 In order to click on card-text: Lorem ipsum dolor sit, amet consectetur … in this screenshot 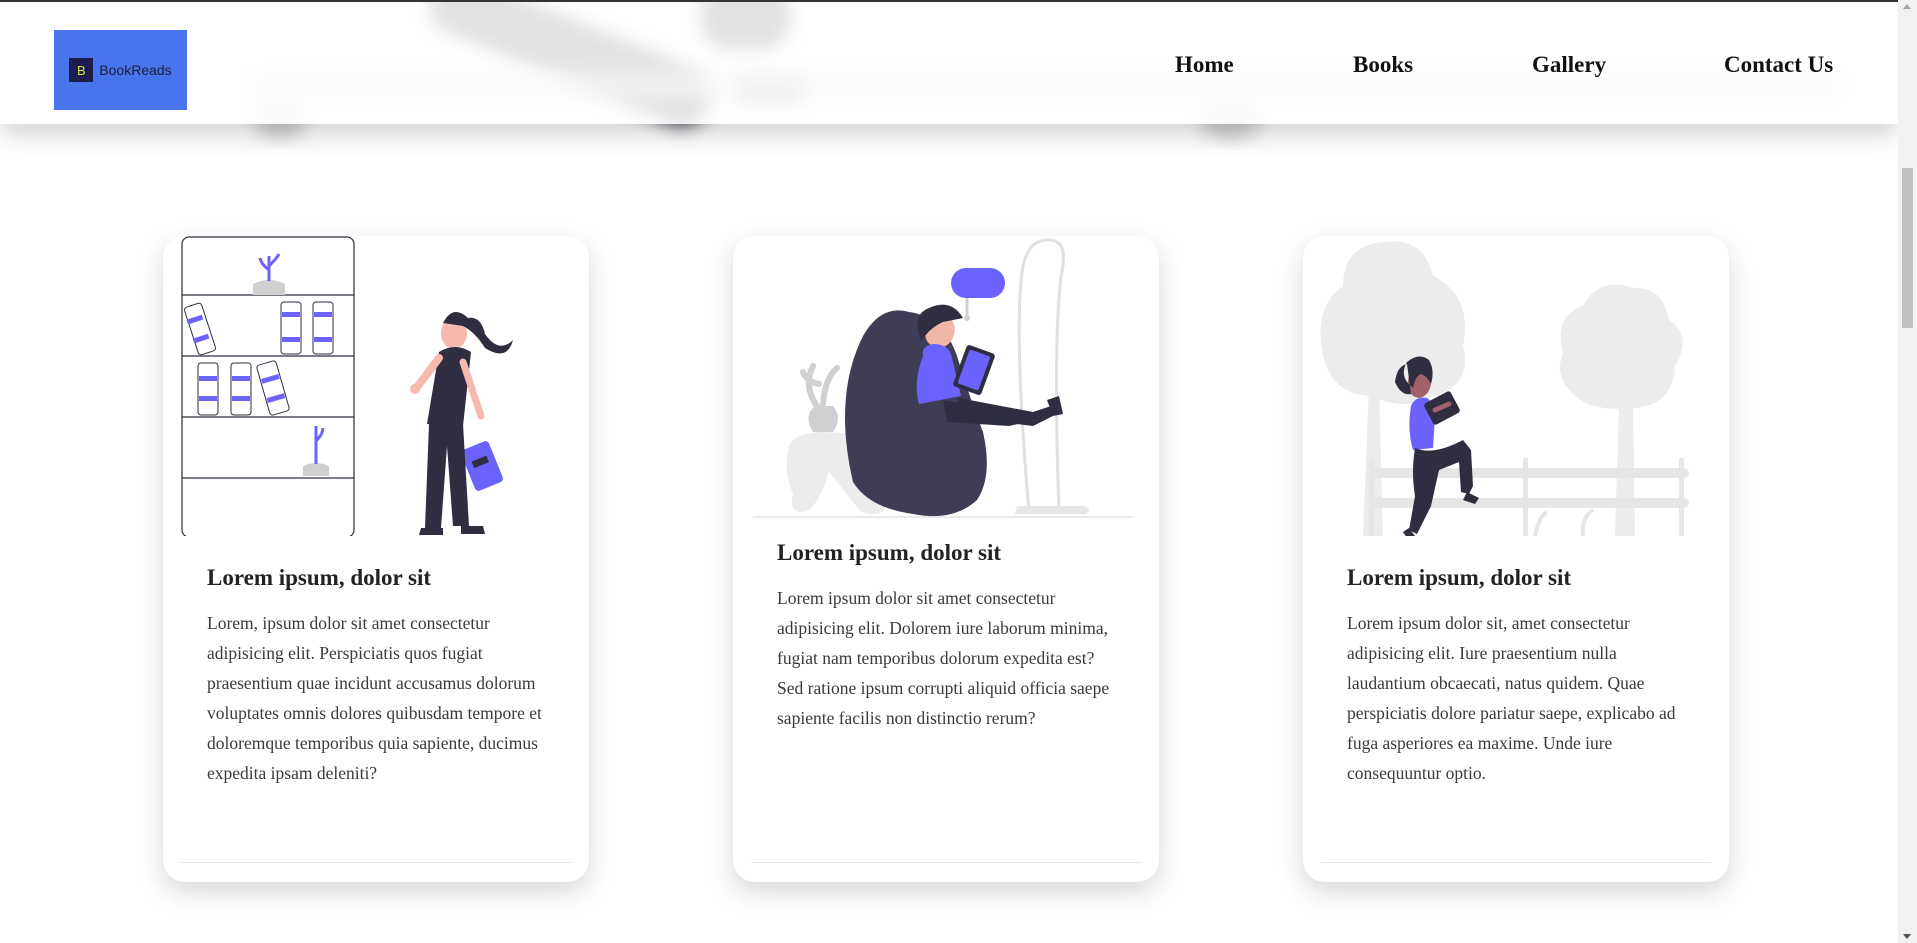, I will do `click(1511, 698)`.